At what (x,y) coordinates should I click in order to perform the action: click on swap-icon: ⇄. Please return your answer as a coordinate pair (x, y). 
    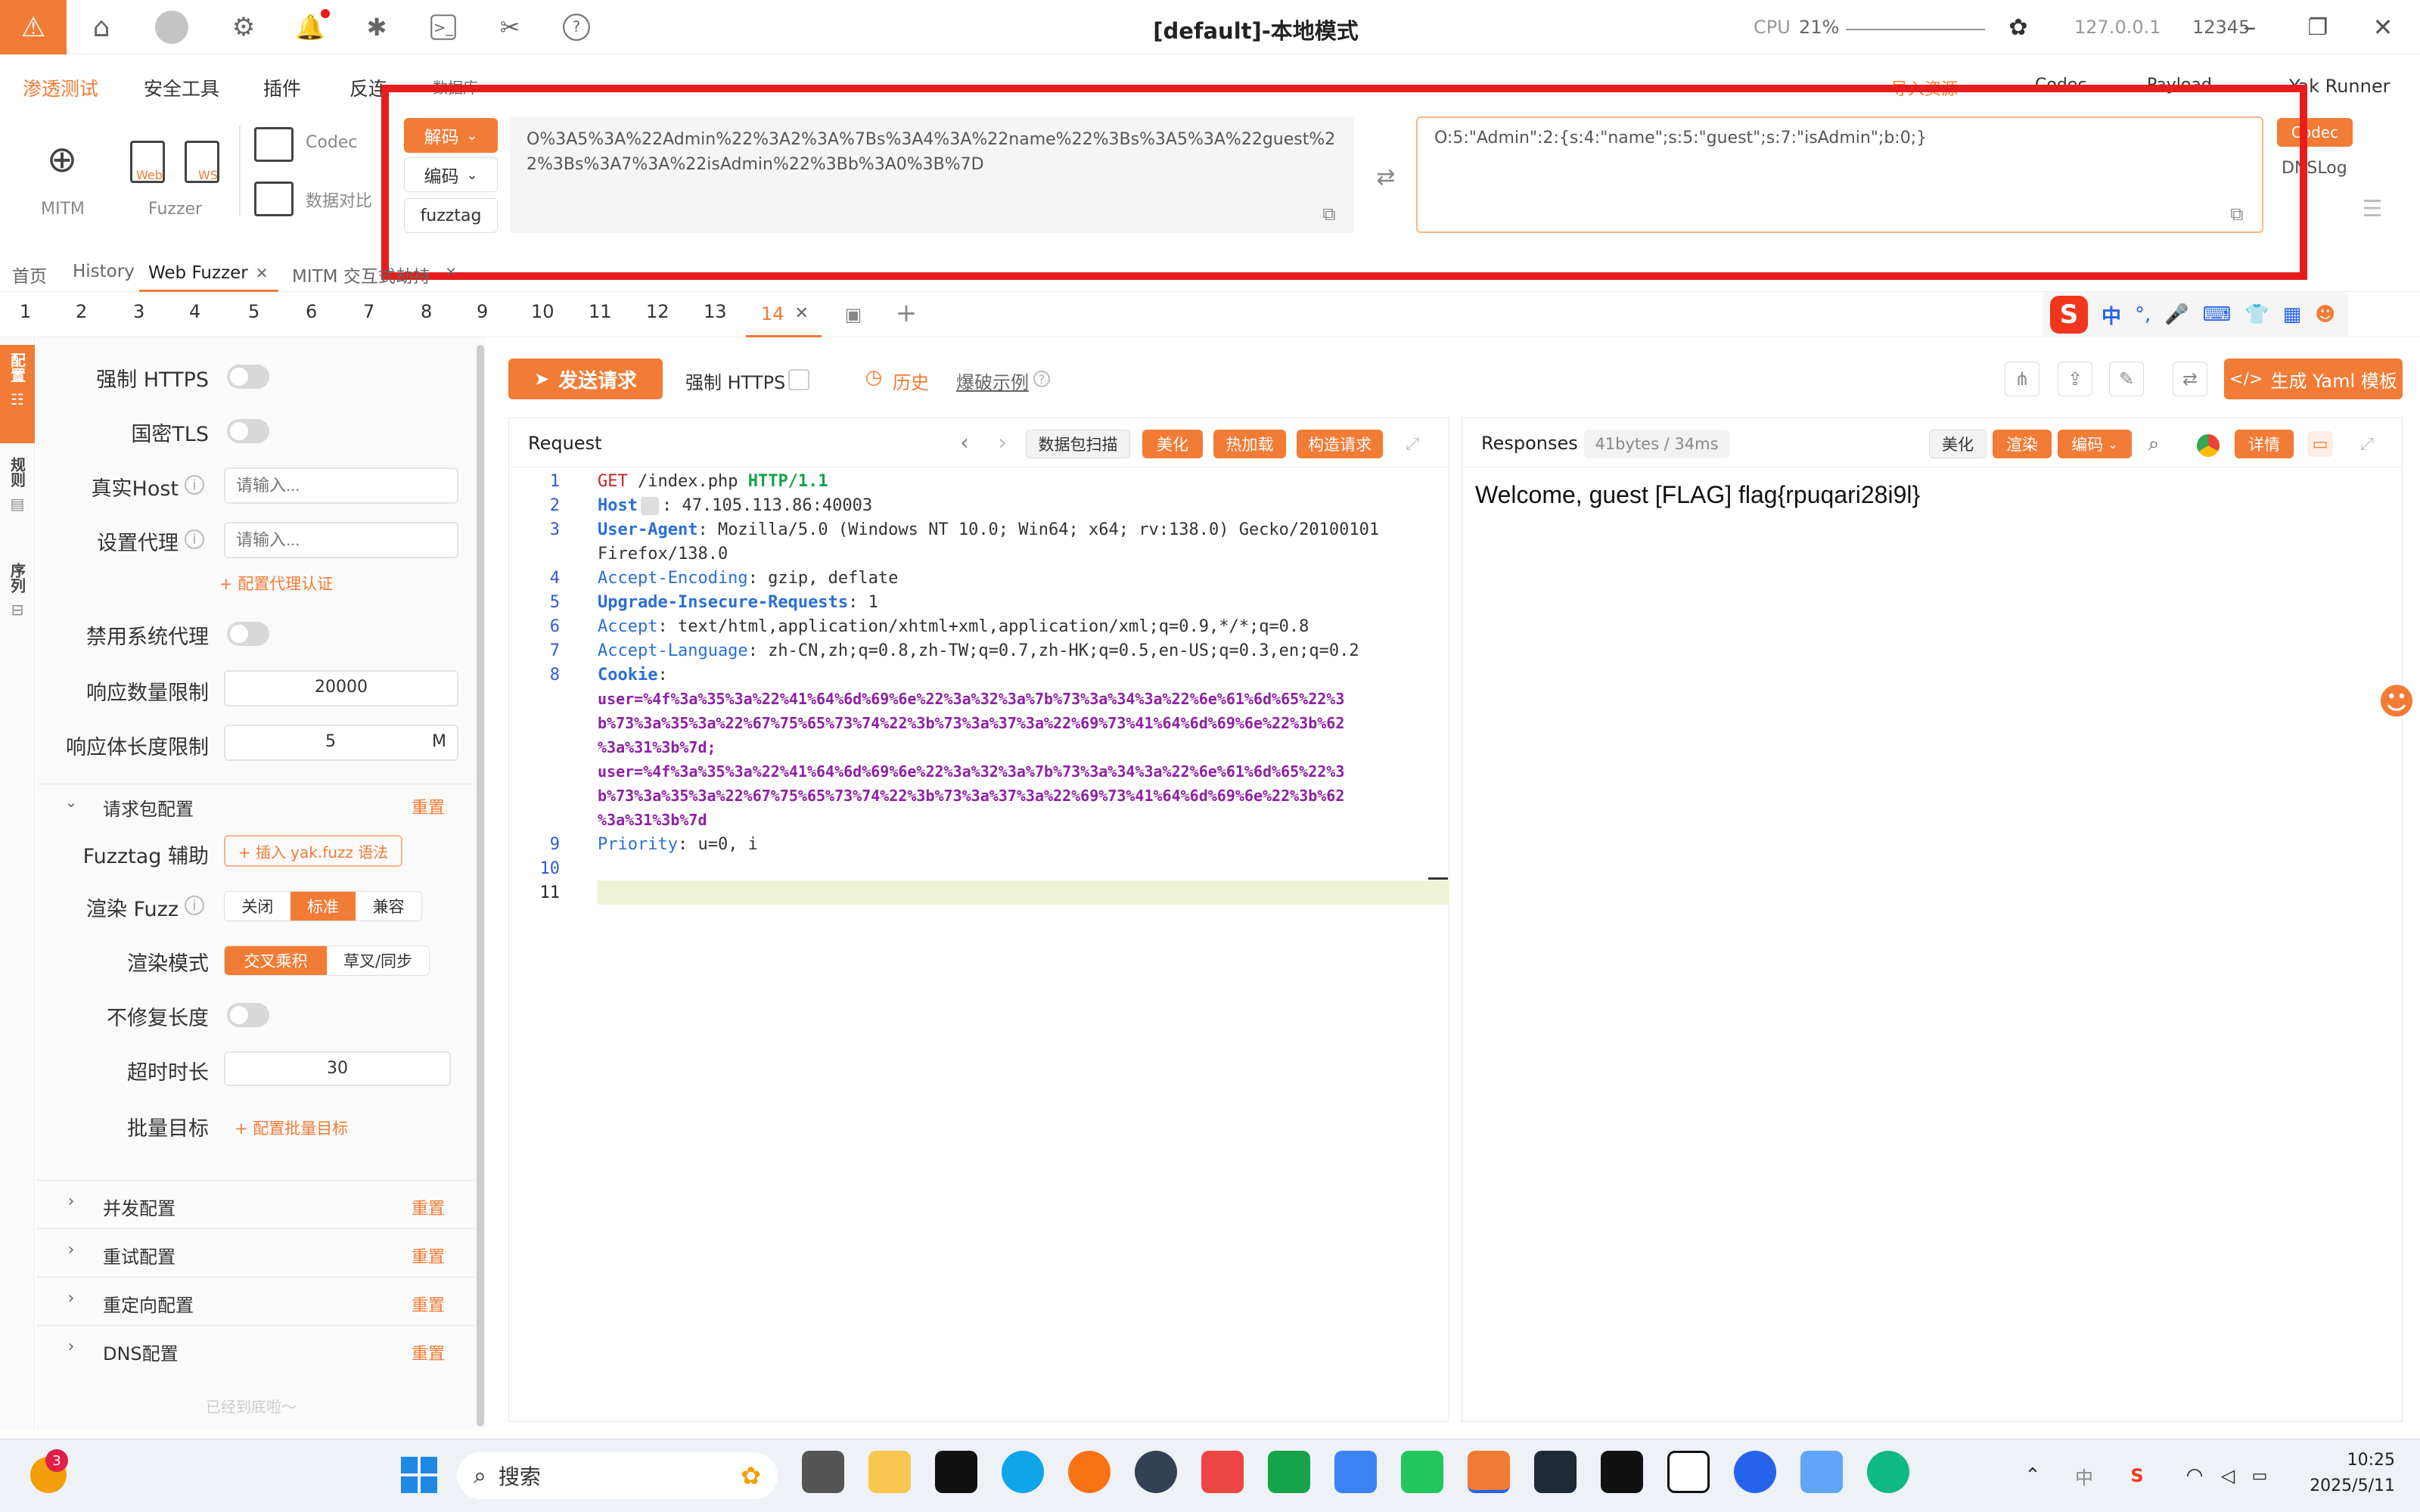
    Looking at the image, I should click on (2190, 379).